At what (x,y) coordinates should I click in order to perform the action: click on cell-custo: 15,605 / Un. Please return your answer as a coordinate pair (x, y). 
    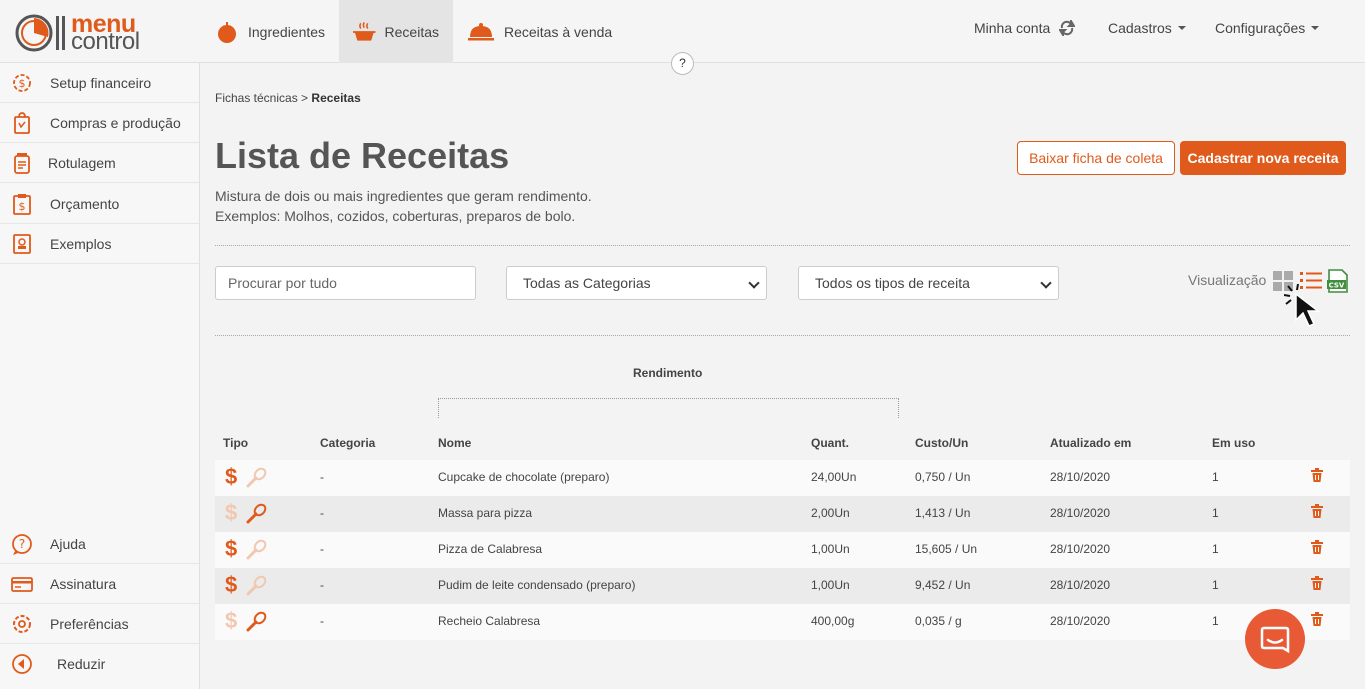
    Looking at the image, I should click on (946, 549).